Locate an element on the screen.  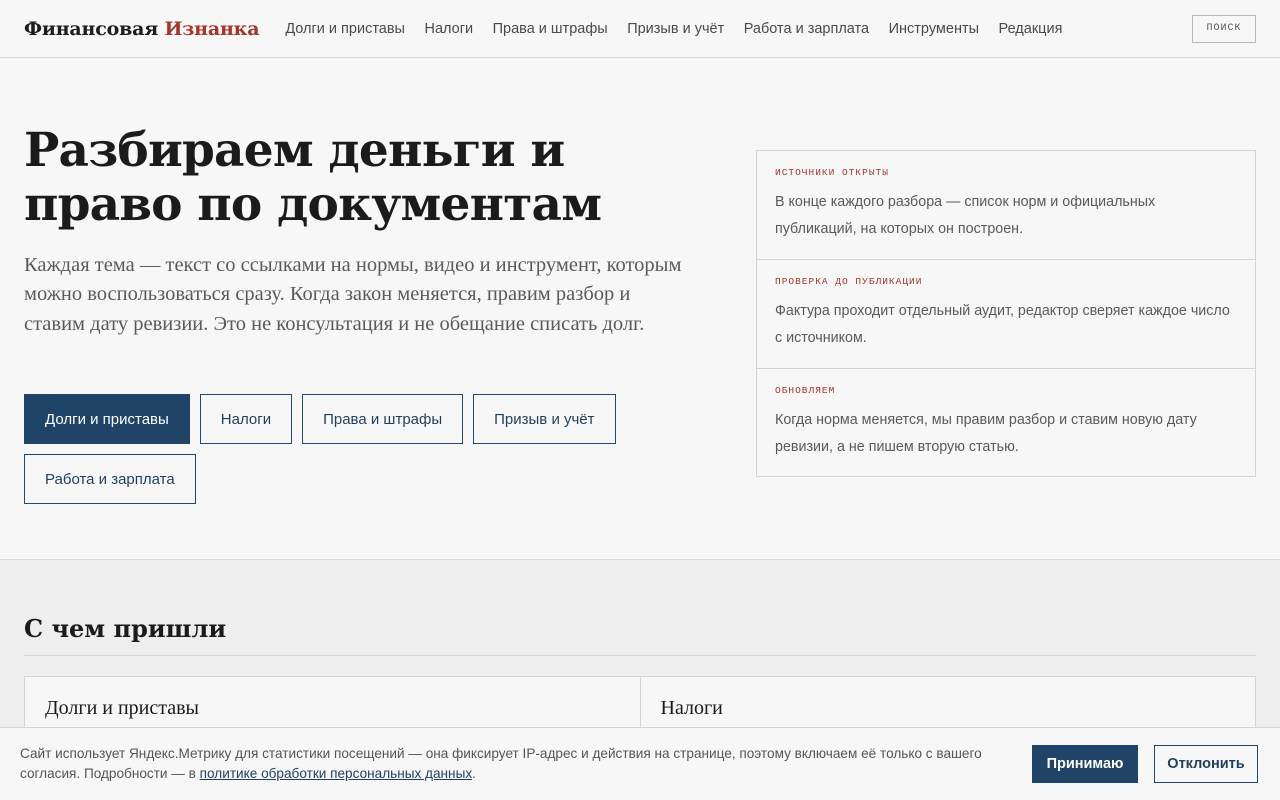
topic-button-work-salary: Работа и зарплата is located at coordinates (110, 479).